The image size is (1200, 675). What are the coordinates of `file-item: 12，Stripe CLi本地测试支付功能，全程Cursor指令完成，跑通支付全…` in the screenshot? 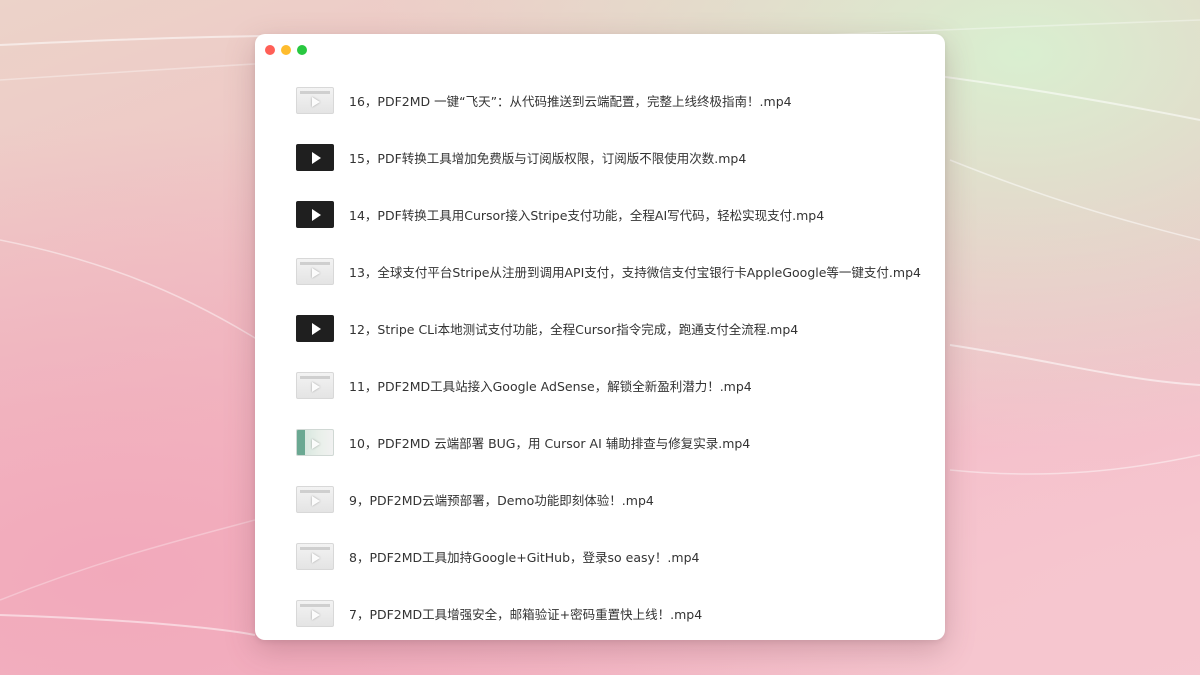 It's located at (600, 328).